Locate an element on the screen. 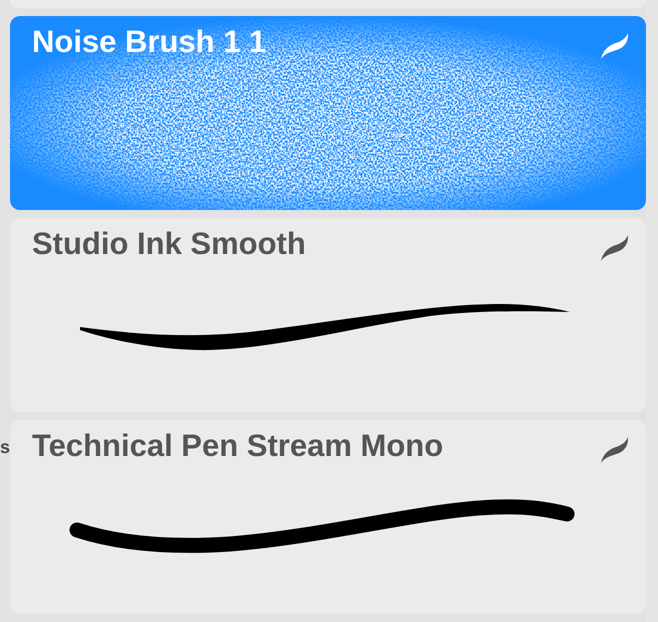  brush-name: Studio Ink Smooth is located at coordinates (169, 244).